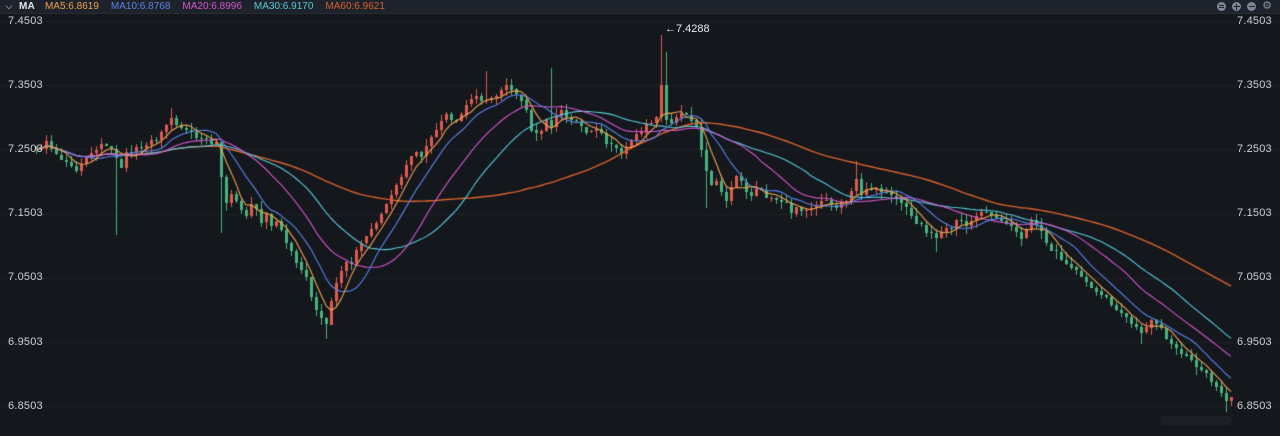 The height and width of the screenshot is (436, 1280). Describe the element at coordinates (71, 6) in the screenshot. I see `legend-ma5: MA5:6.8619` at that location.